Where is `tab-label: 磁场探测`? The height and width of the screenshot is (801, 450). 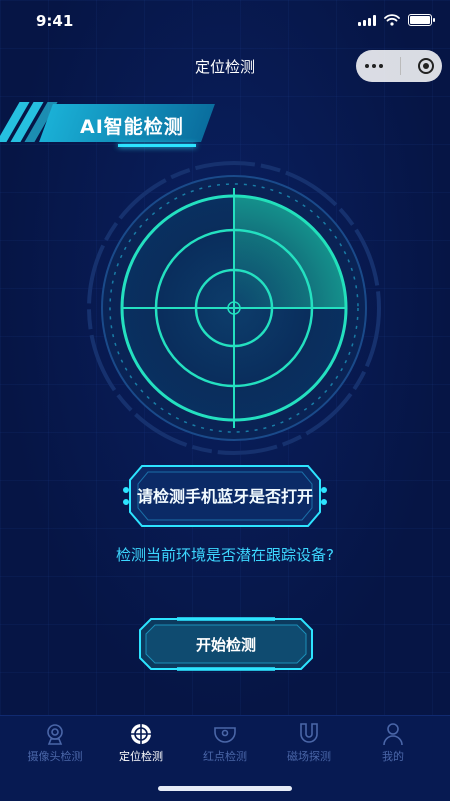 tab-label: 磁场探测 is located at coordinates (309, 756).